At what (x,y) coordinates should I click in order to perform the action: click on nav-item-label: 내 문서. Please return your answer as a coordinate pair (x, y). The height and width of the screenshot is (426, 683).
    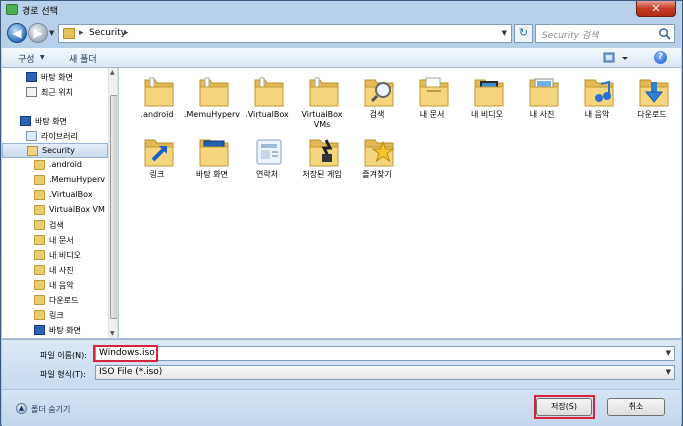
    Looking at the image, I should click on (61, 240).